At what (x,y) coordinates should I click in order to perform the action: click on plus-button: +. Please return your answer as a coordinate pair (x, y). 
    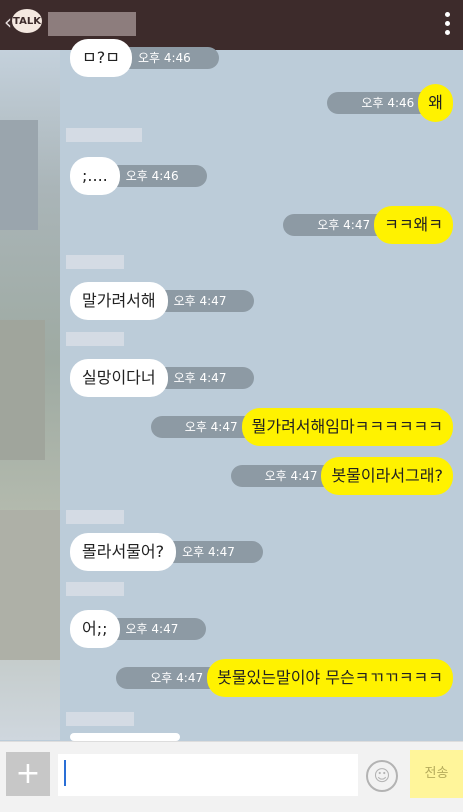
    Looking at the image, I should click on (28, 774).